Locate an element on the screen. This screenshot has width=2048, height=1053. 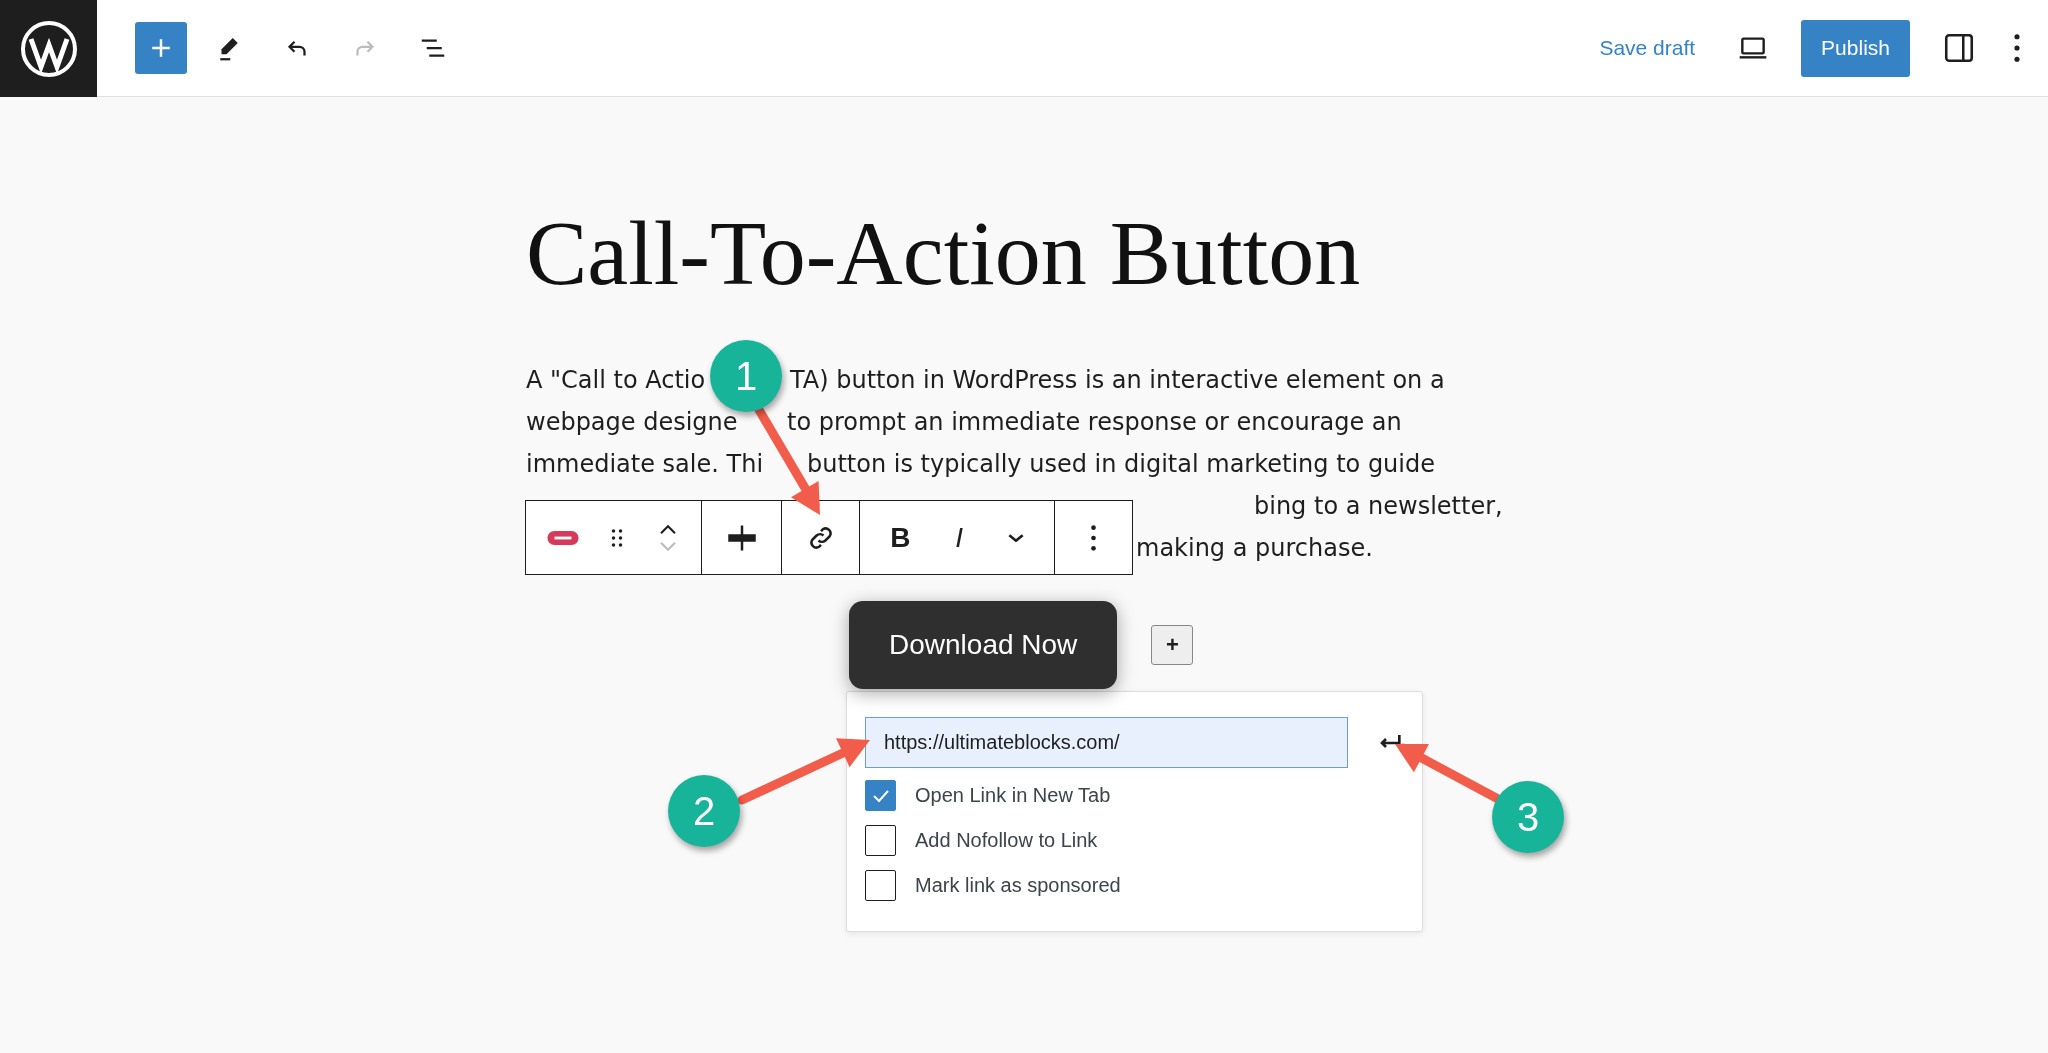
italic-button: I is located at coordinates (959, 537).